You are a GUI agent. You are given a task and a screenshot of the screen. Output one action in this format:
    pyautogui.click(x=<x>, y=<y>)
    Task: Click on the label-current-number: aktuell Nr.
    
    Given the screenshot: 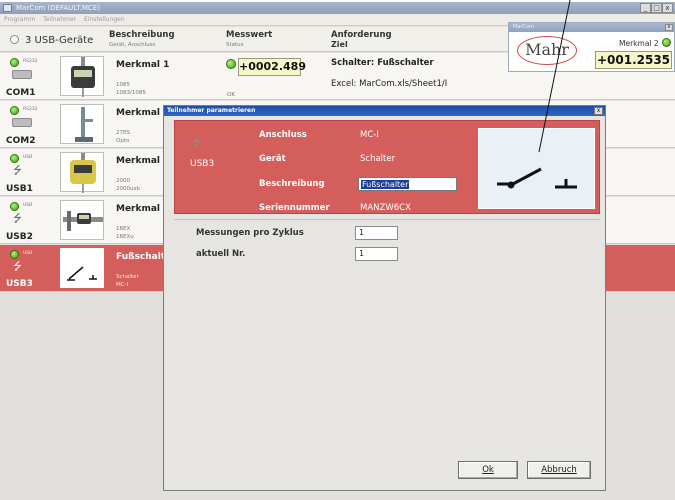 What is the action you would take?
    pyautogui.click(x=221, y=254)
    